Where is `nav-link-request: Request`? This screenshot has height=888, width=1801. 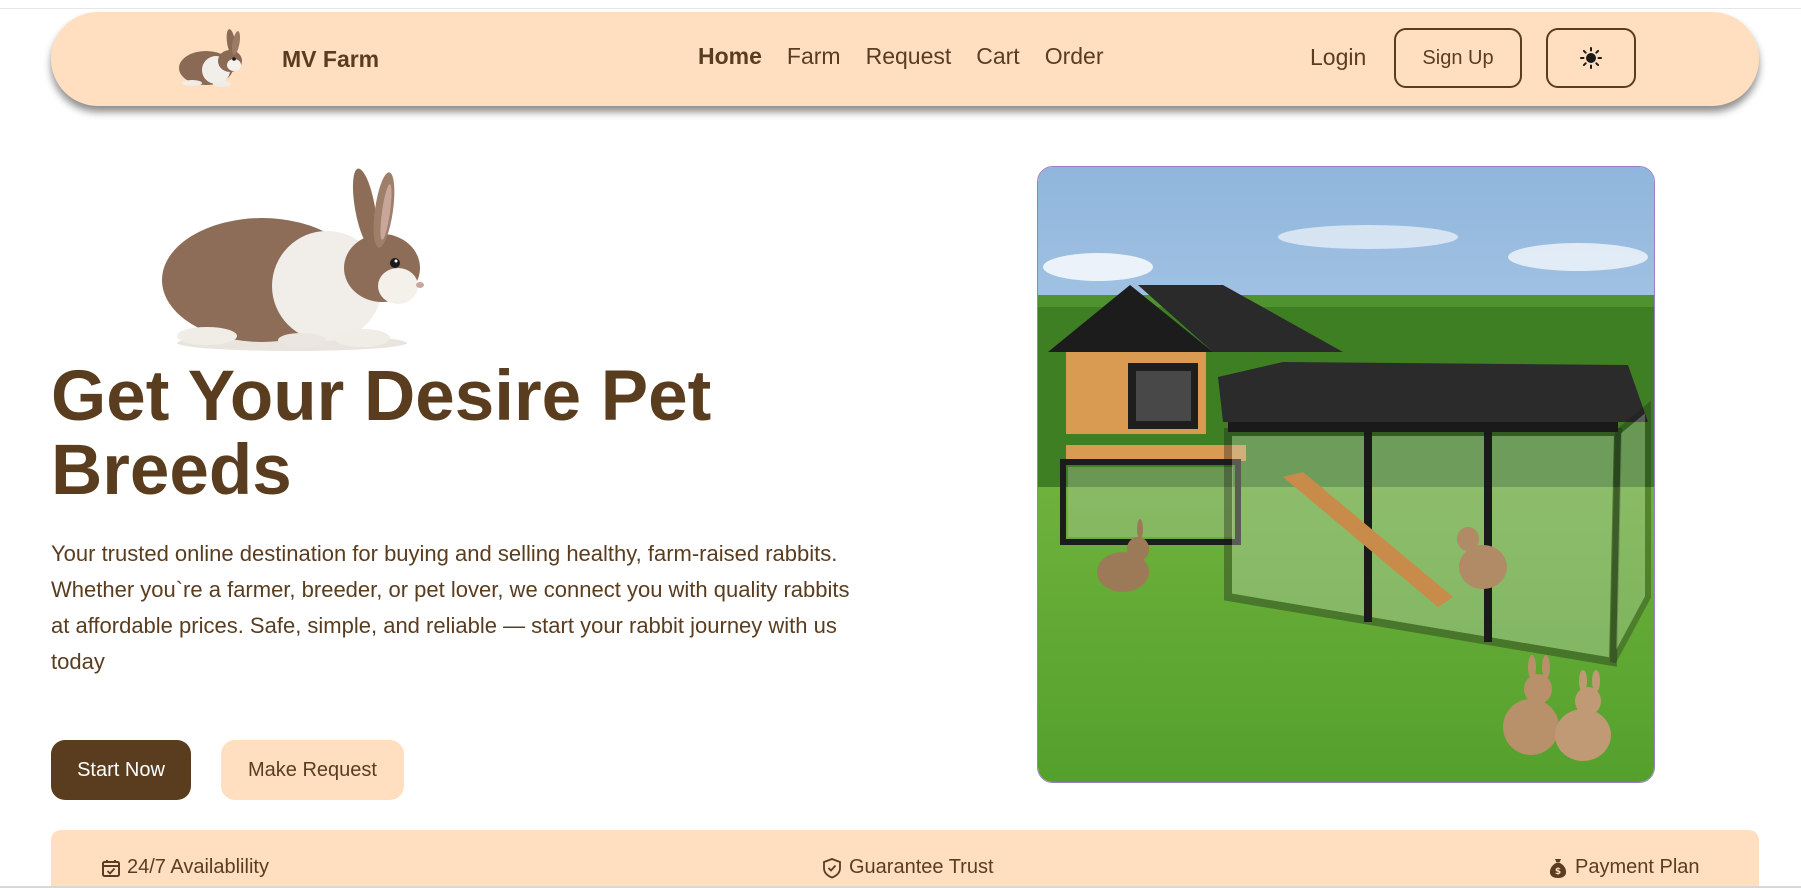 nav-link-request: Request is located at coordinates (909, 56).